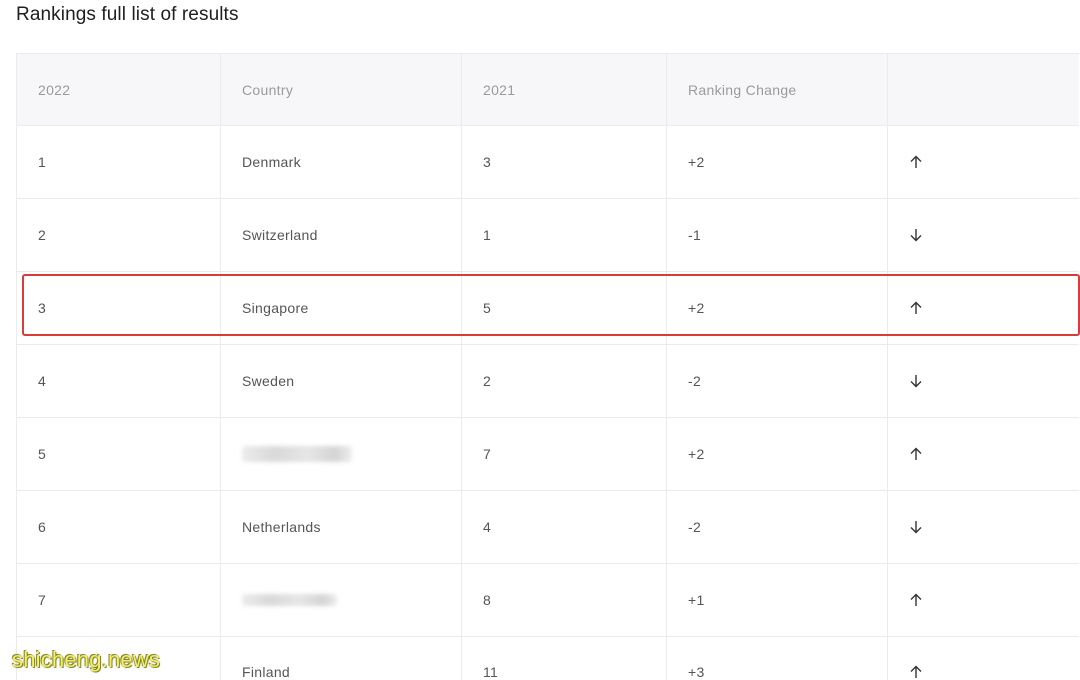 The image size is (1080, 680). Describe the element at coordinates (119, 235) in the screenshot. I see `rank-2022-cell: 2` at that location.